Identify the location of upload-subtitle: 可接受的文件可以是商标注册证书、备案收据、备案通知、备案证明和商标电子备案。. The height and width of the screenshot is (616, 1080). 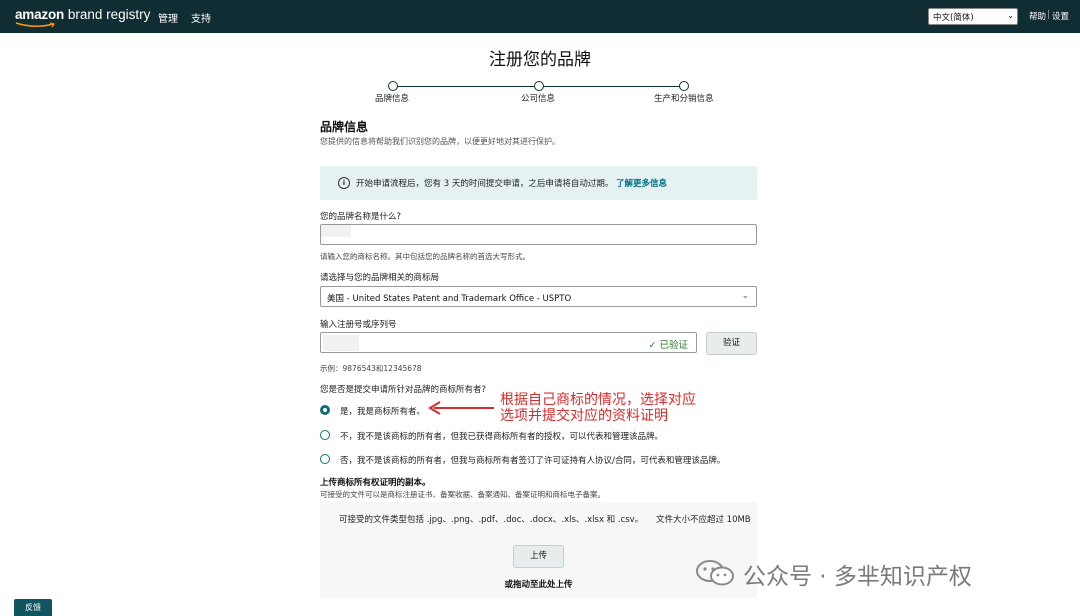
(462, 494).